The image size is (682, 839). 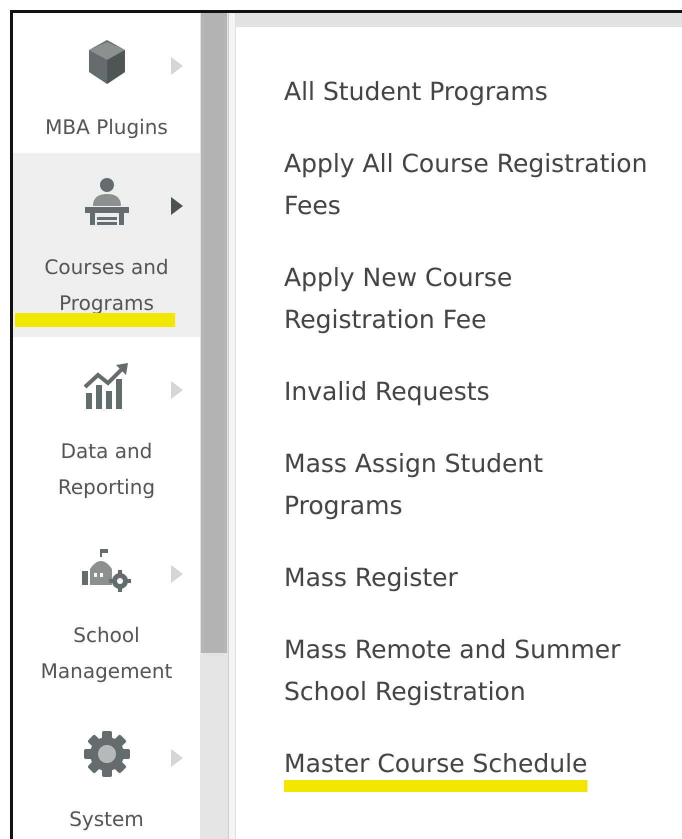 I want to click on sidebar-label: MBA Plugins, so click(x=106, y=127).